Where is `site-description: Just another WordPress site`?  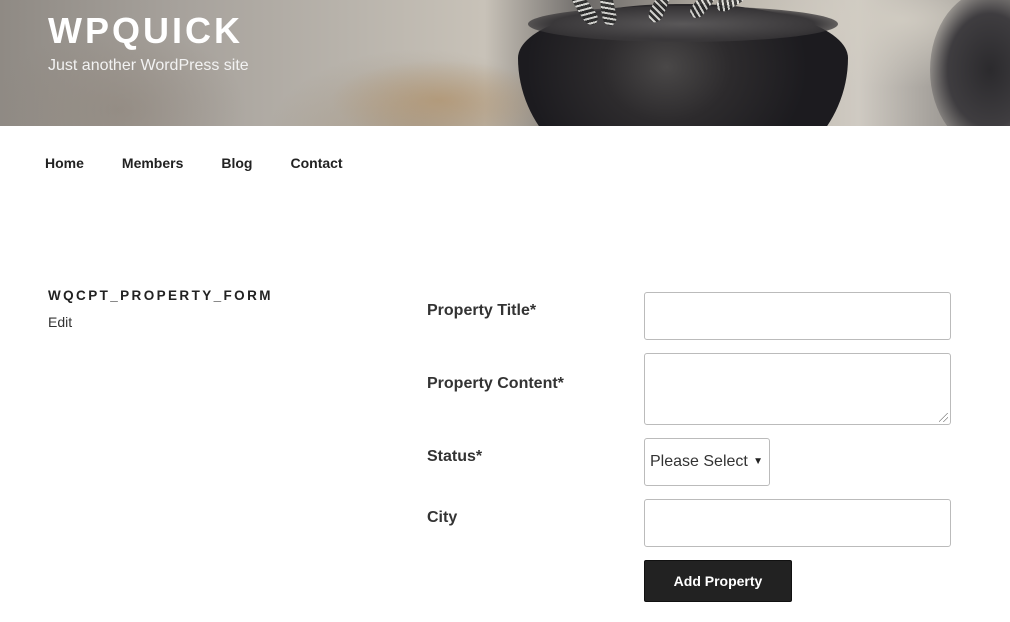 site-description: Just another WordPress site is located at coordinates (148, 65).